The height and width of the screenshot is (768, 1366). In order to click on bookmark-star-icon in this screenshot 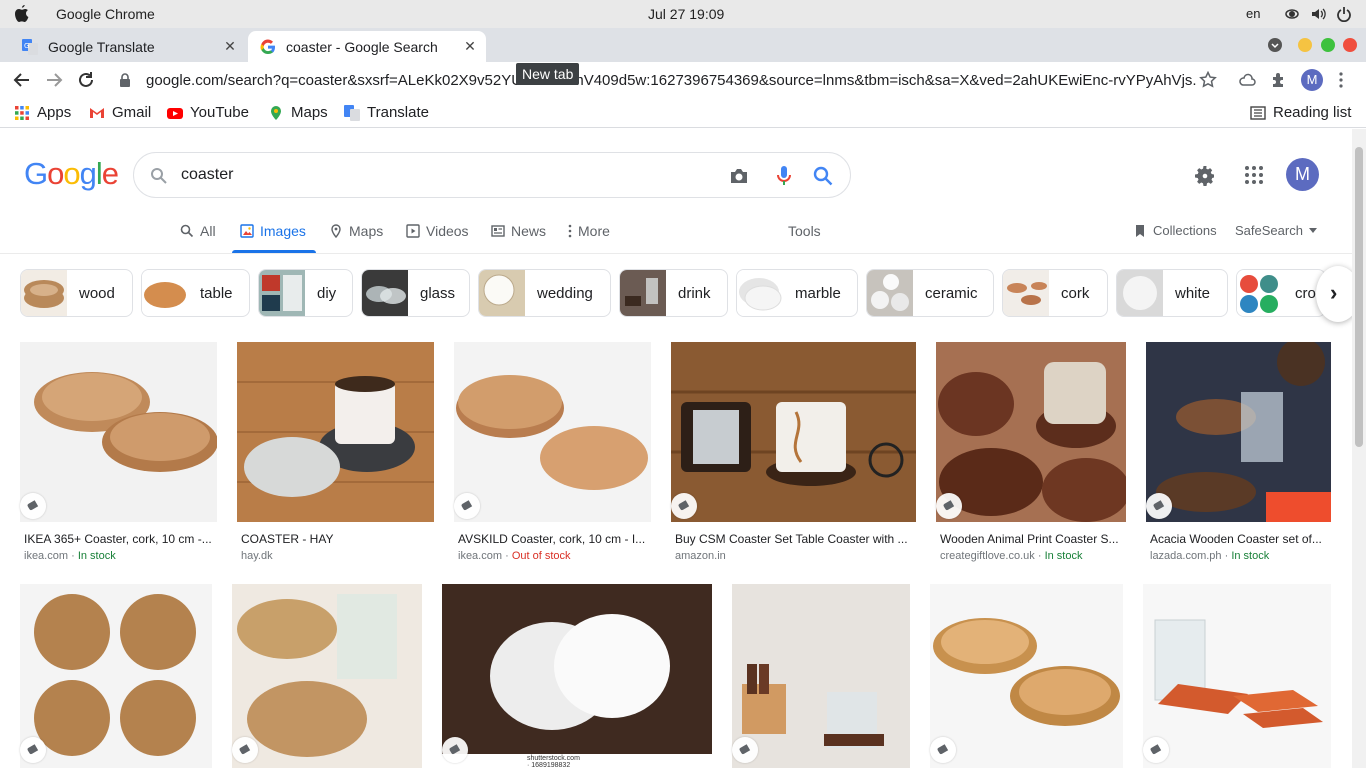, I will do `click(1208, 80)`.